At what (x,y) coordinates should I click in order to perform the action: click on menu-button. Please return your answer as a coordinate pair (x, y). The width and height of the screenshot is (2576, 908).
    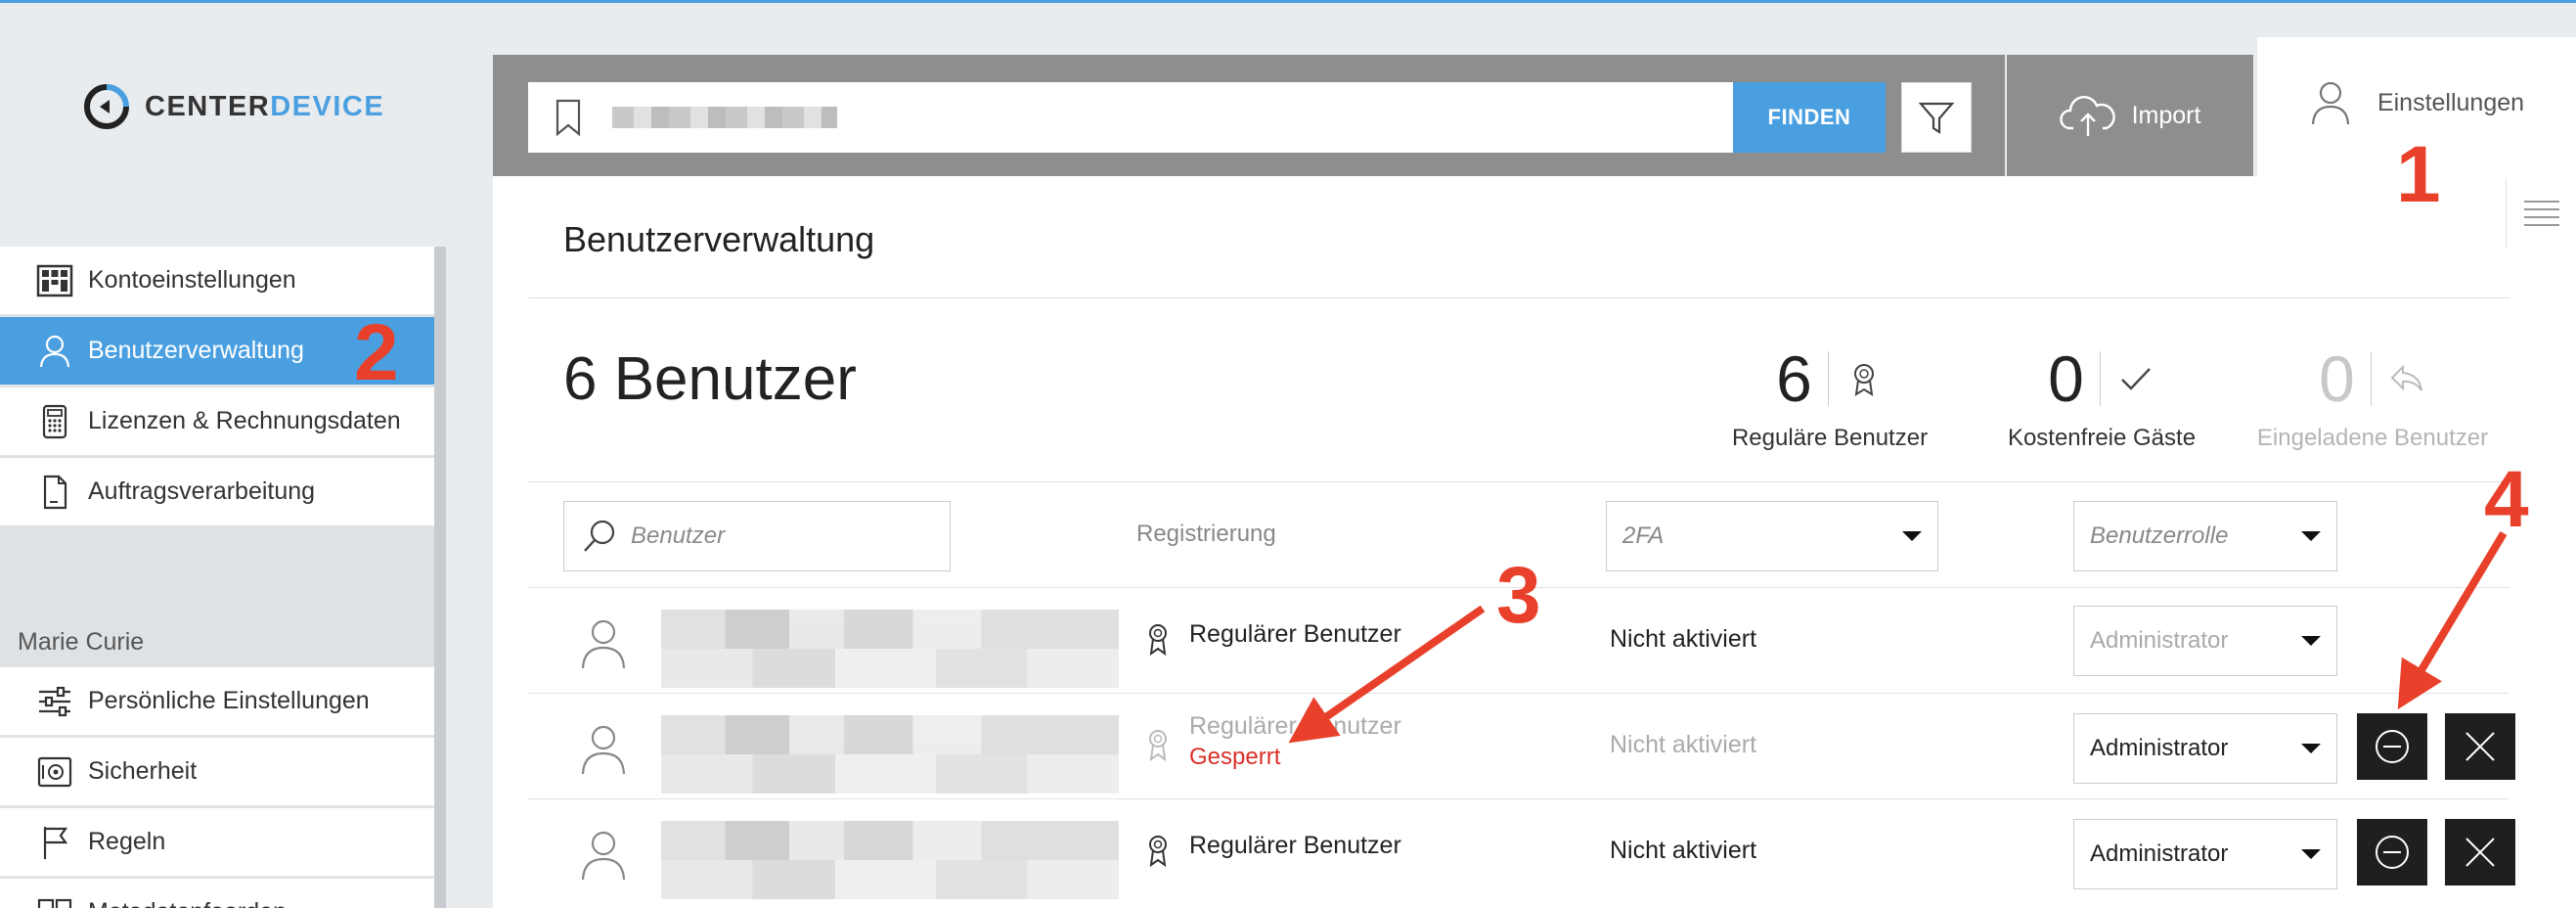
    Looking at the image, I should click on (2541, 213).